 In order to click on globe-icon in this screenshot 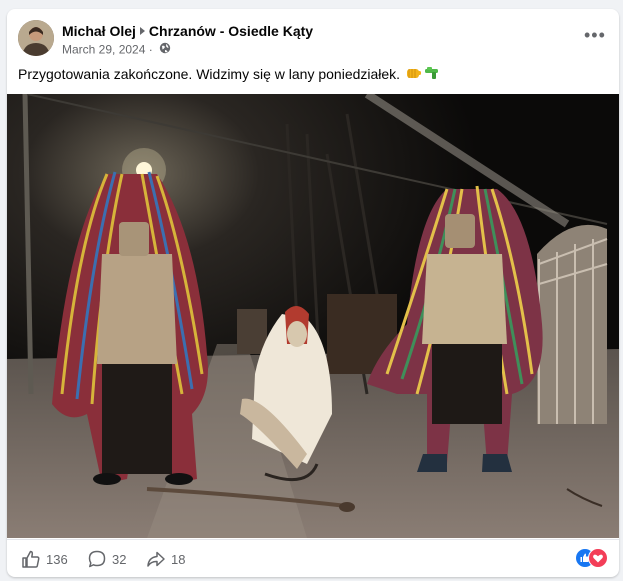, I will do `click(165, 50)`.